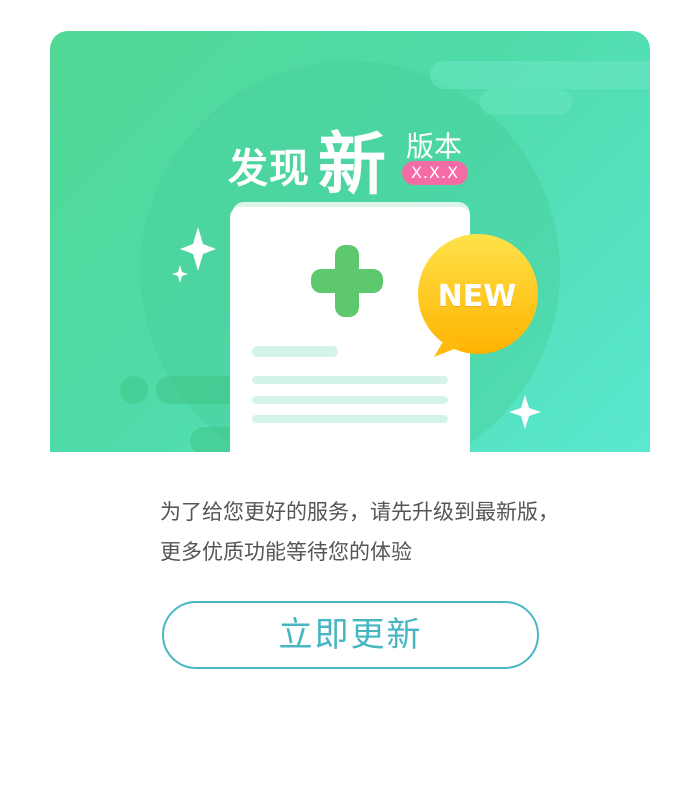  I want to click on title-suffix: 版本, so click(434, 146).